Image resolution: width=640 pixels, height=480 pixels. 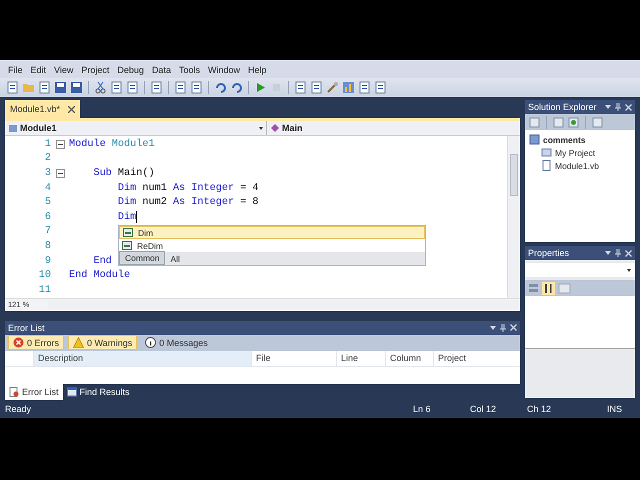 What do you see at coordinates (257, 70) in the screenshot?
I see `menu-item: Help` at bounding box center [257, 70].